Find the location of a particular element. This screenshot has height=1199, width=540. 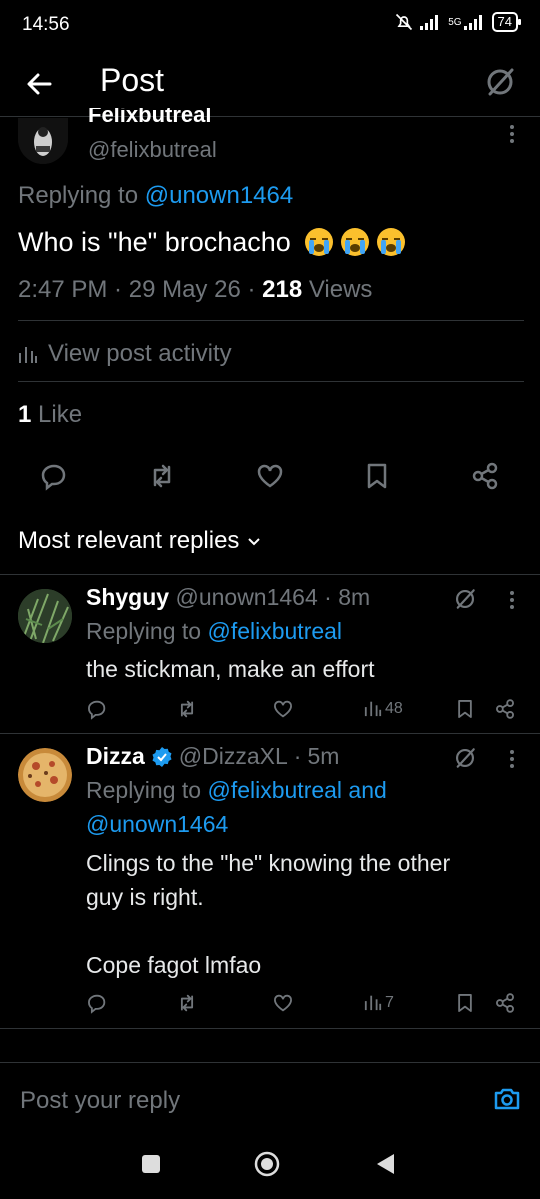

verified-badge-icon is located at coordinates (162, 756).